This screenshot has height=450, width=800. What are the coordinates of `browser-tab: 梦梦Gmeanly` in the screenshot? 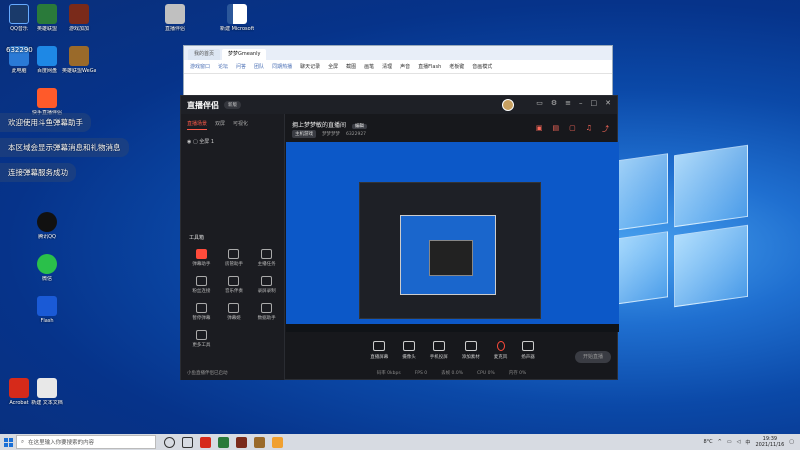 It's located at (244, 54).